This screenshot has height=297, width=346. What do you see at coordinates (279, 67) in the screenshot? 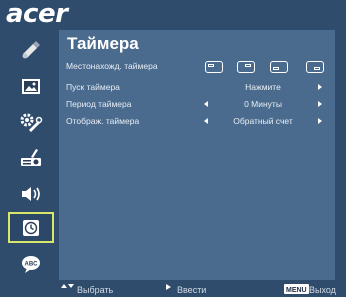
I see `location-bottom-left-option` at bounding box center [279, 67].